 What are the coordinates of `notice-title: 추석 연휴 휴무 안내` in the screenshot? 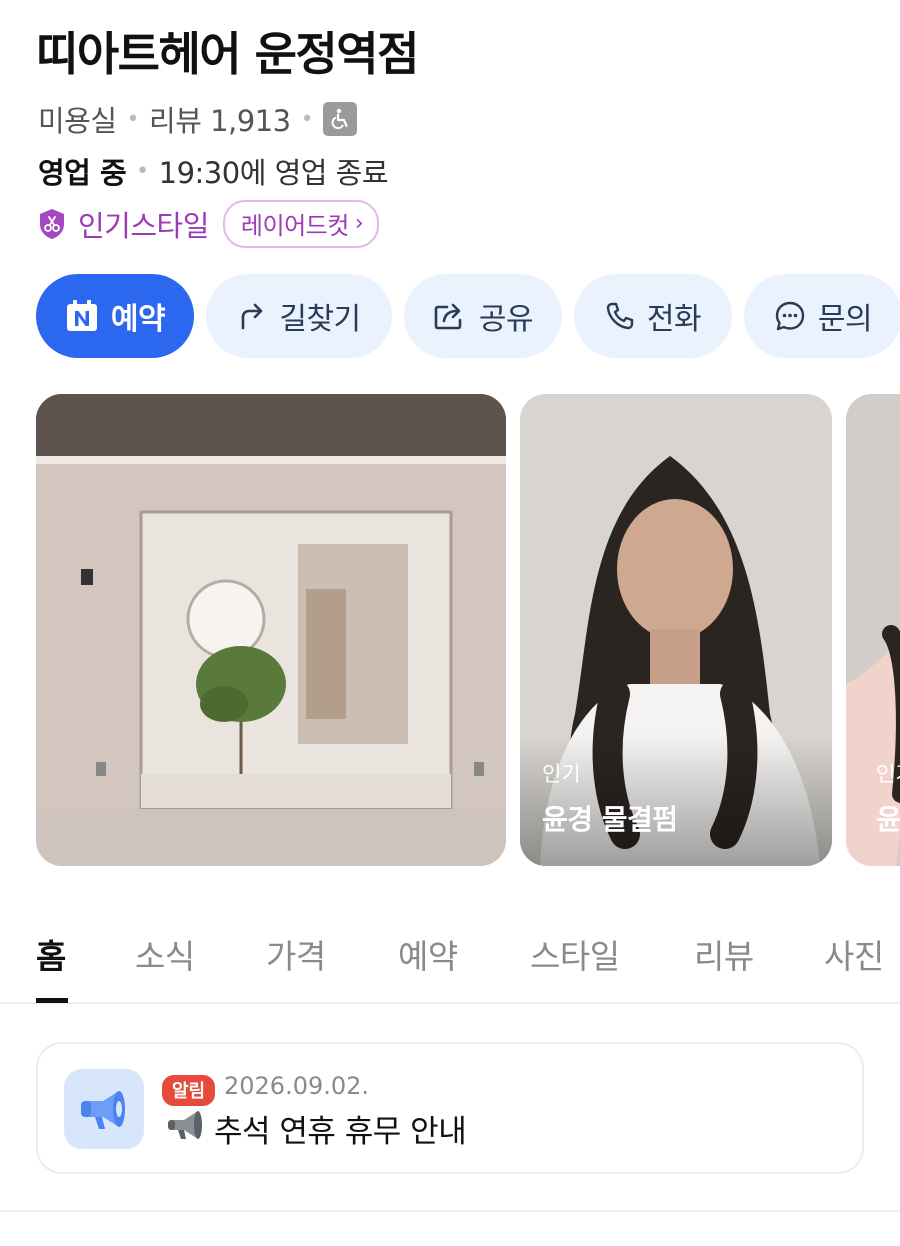 It's located at (340, 1132).